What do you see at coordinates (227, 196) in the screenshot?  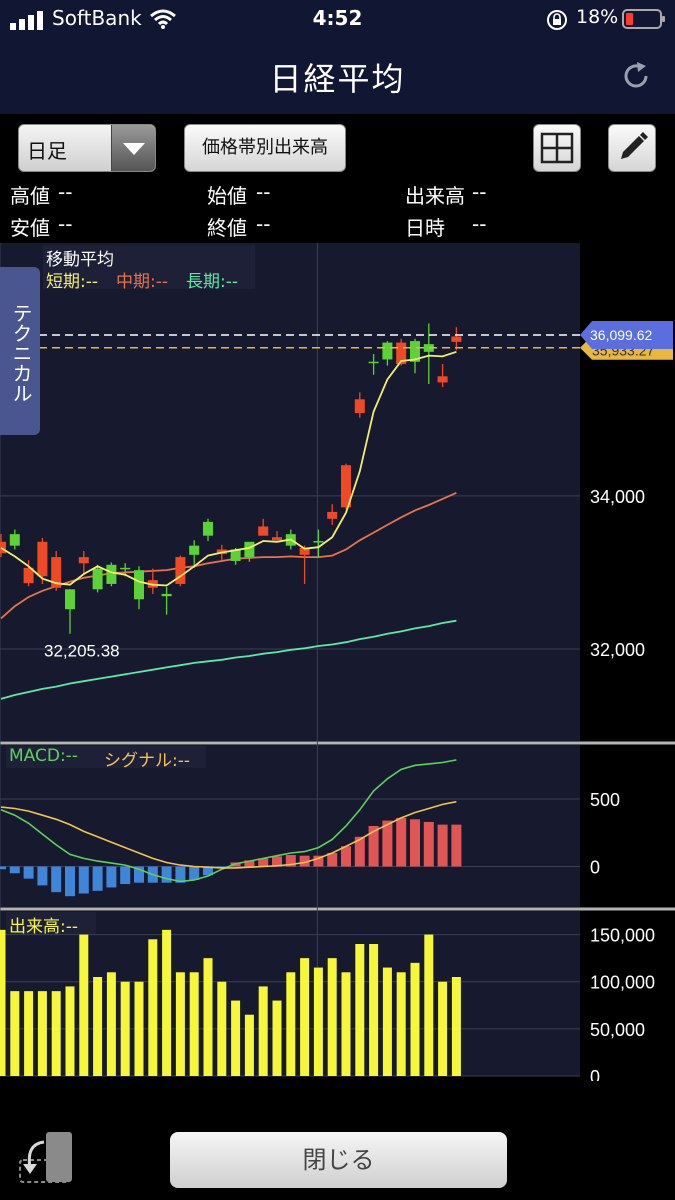 I see `open-label: 始値` at bounding box center [227, 196].